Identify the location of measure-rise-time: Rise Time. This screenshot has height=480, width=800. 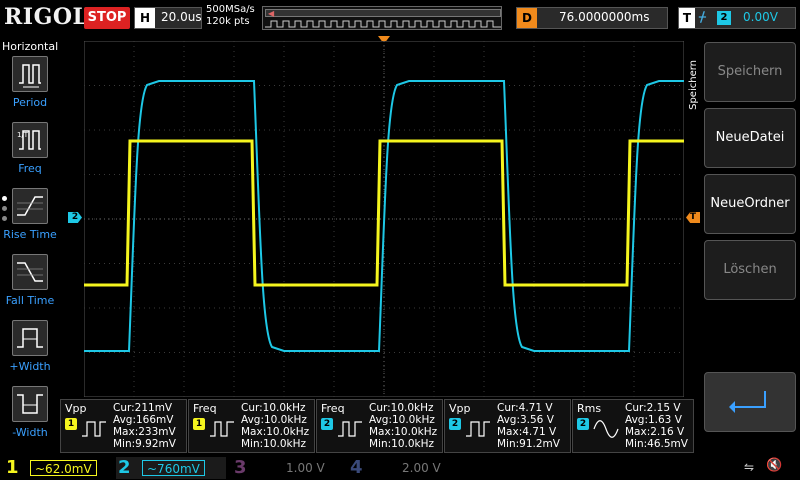
(30, 218).